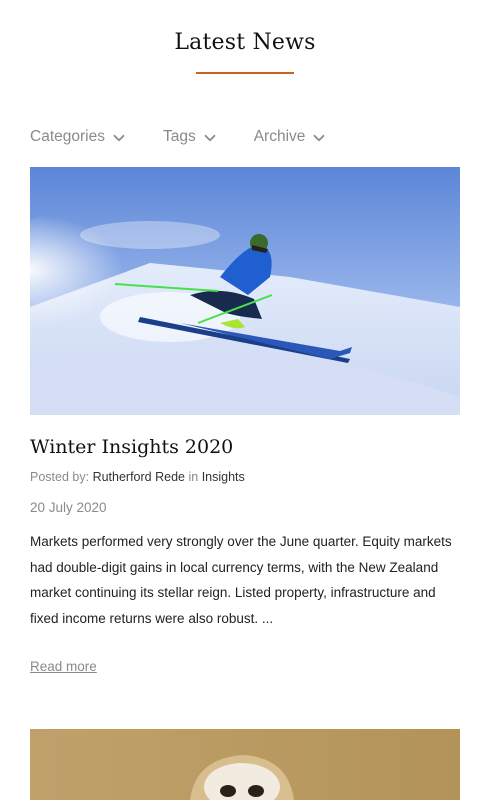 The image size is (490, 800). I want to click on categories-filter-label: Categories, so click(67, 136).